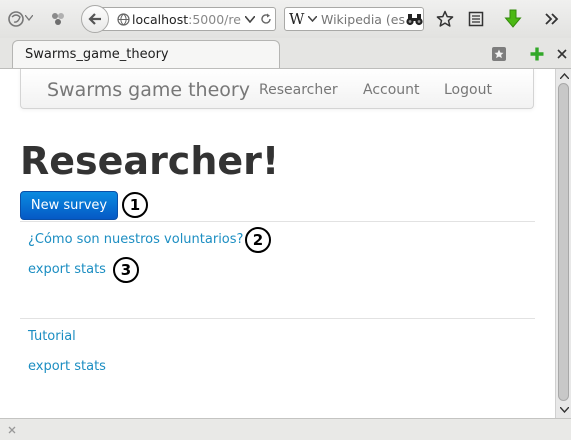 The width and height of the screenshot is (571, 440). What do you see at coordinates (126, 270) in the screenshot?
I see `callout-marker: 3` at bounding box center [126, 270].